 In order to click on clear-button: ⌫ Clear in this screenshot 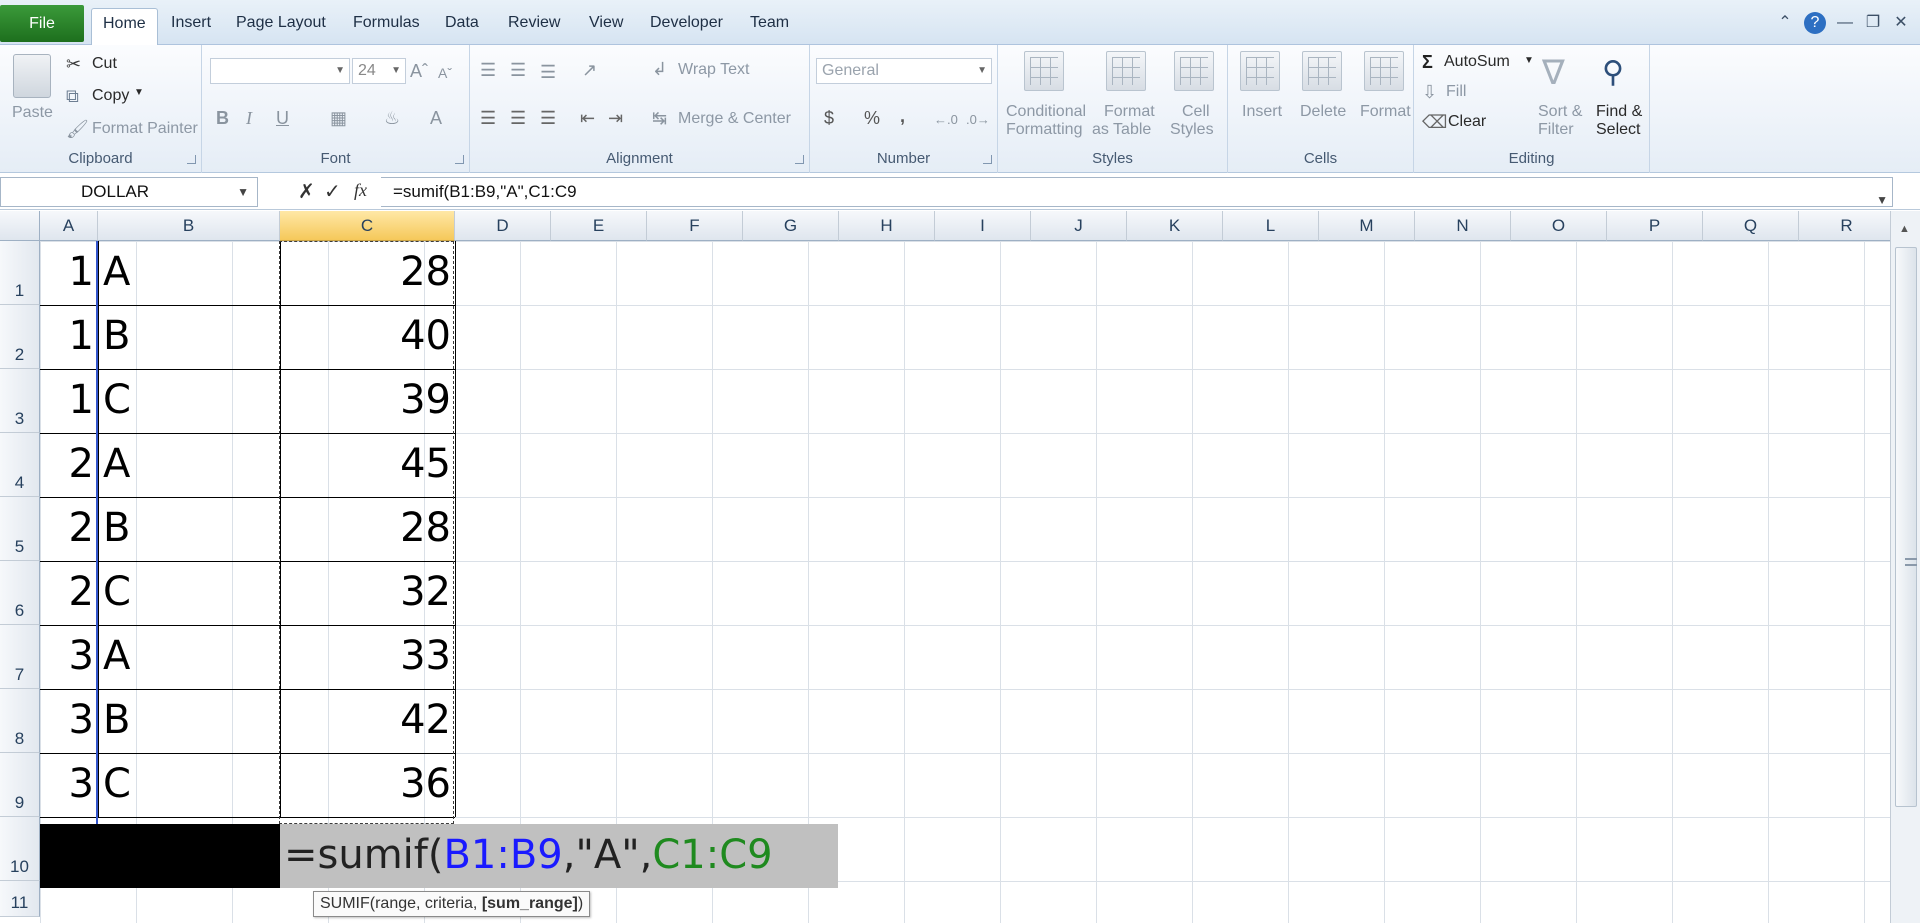, I will do `click(1467, 123)`.